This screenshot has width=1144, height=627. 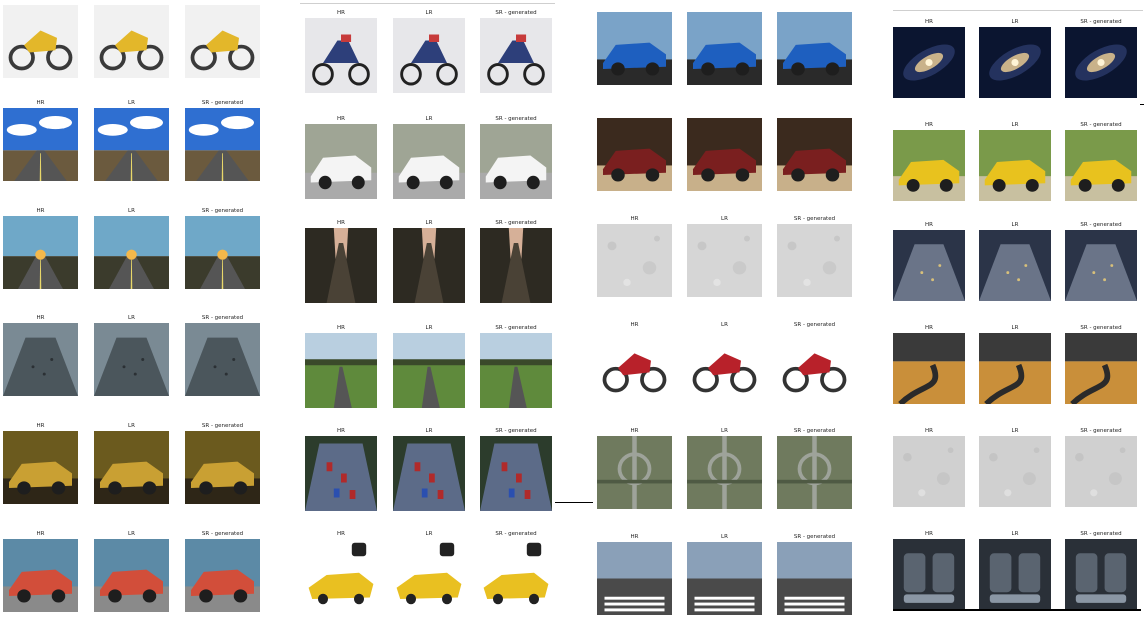 I want to click on thumbnail-sunset-road, so click(x=131, y=252).